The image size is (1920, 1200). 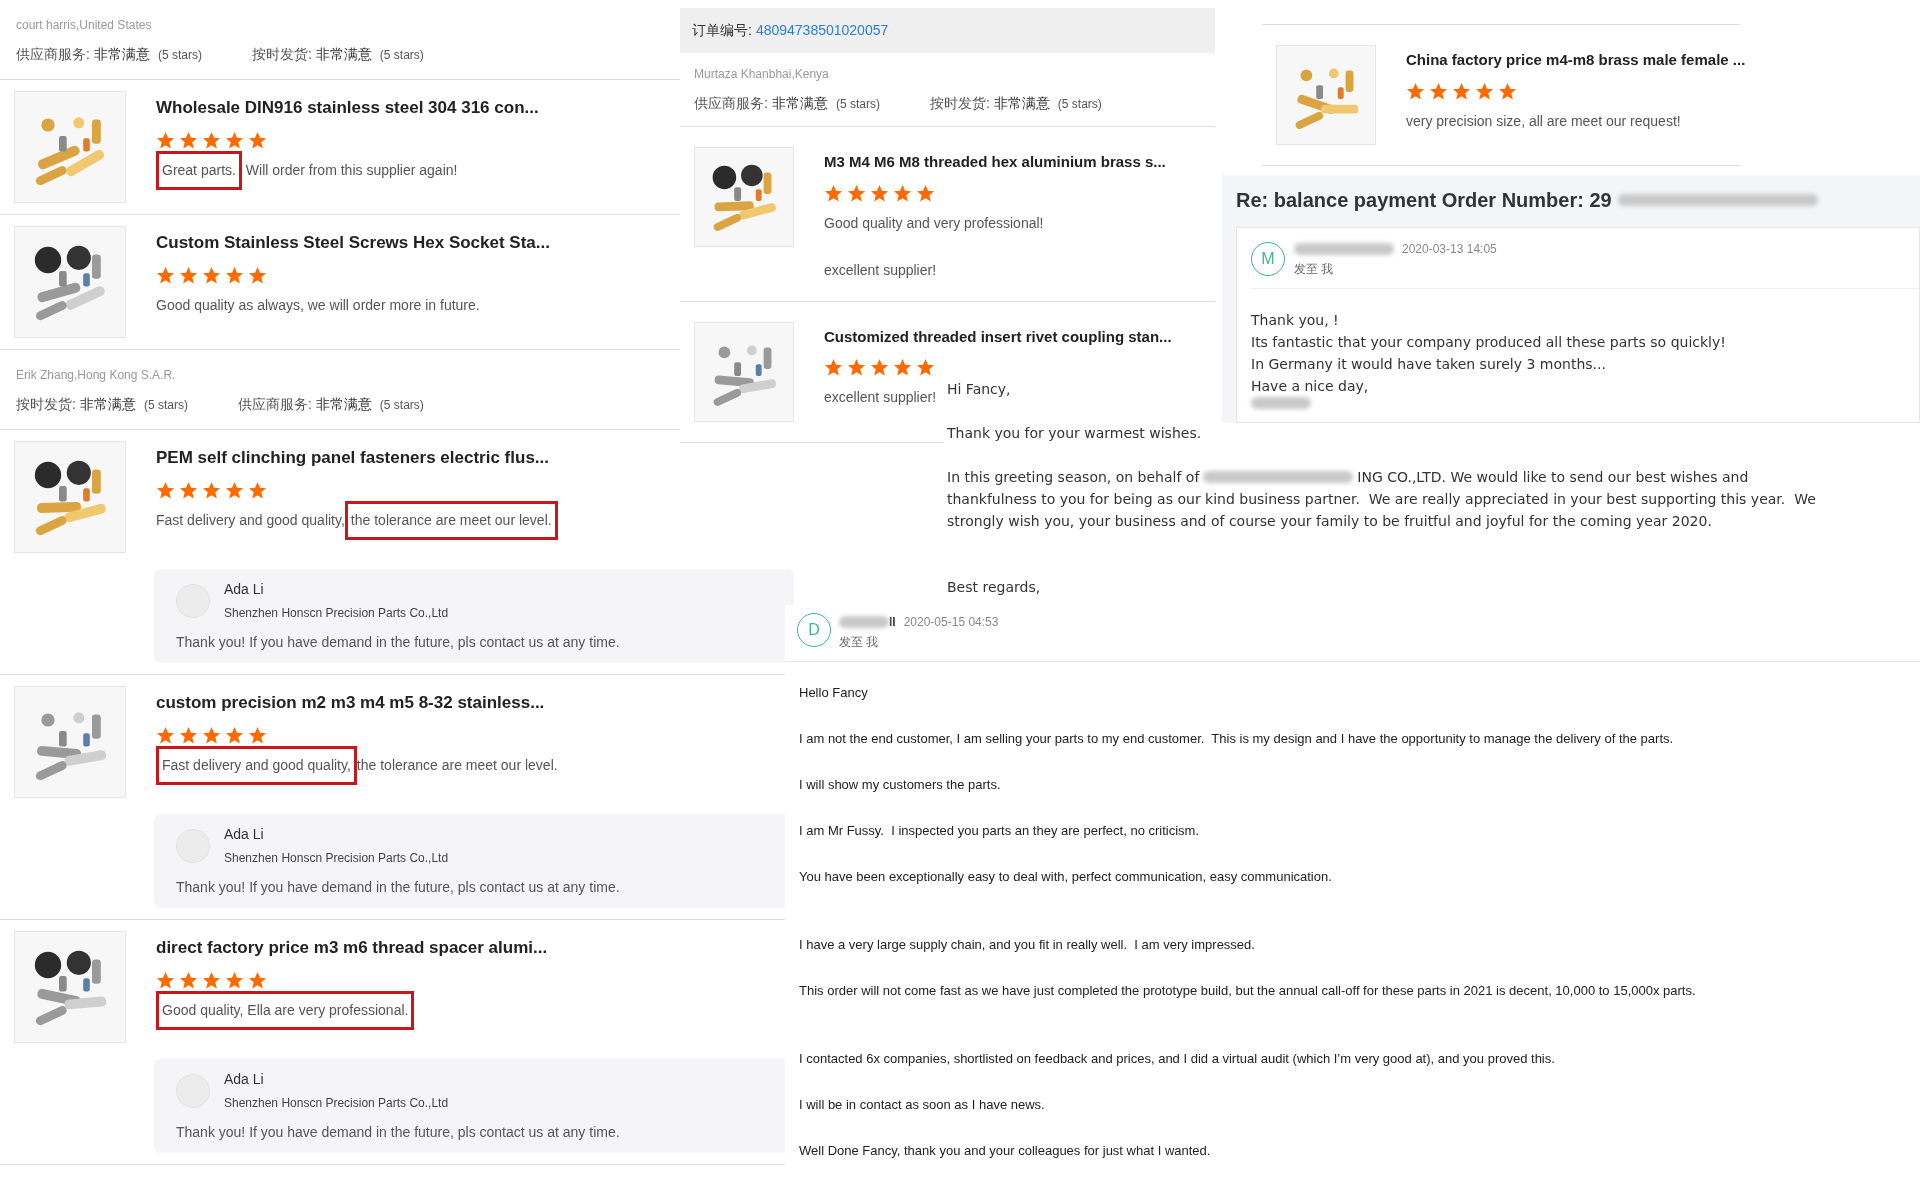 What do you see at coordinates (318, 305) in the screenshot?
I see `review-comment: Good quality as always, we will order more in future.` at bounding box center [318, 305].